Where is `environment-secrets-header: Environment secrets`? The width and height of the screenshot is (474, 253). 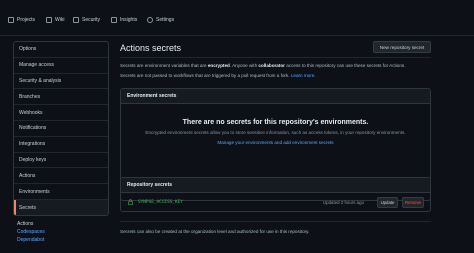 environment-secrets-header: Environment secrets is located at coordinates (275, 96).